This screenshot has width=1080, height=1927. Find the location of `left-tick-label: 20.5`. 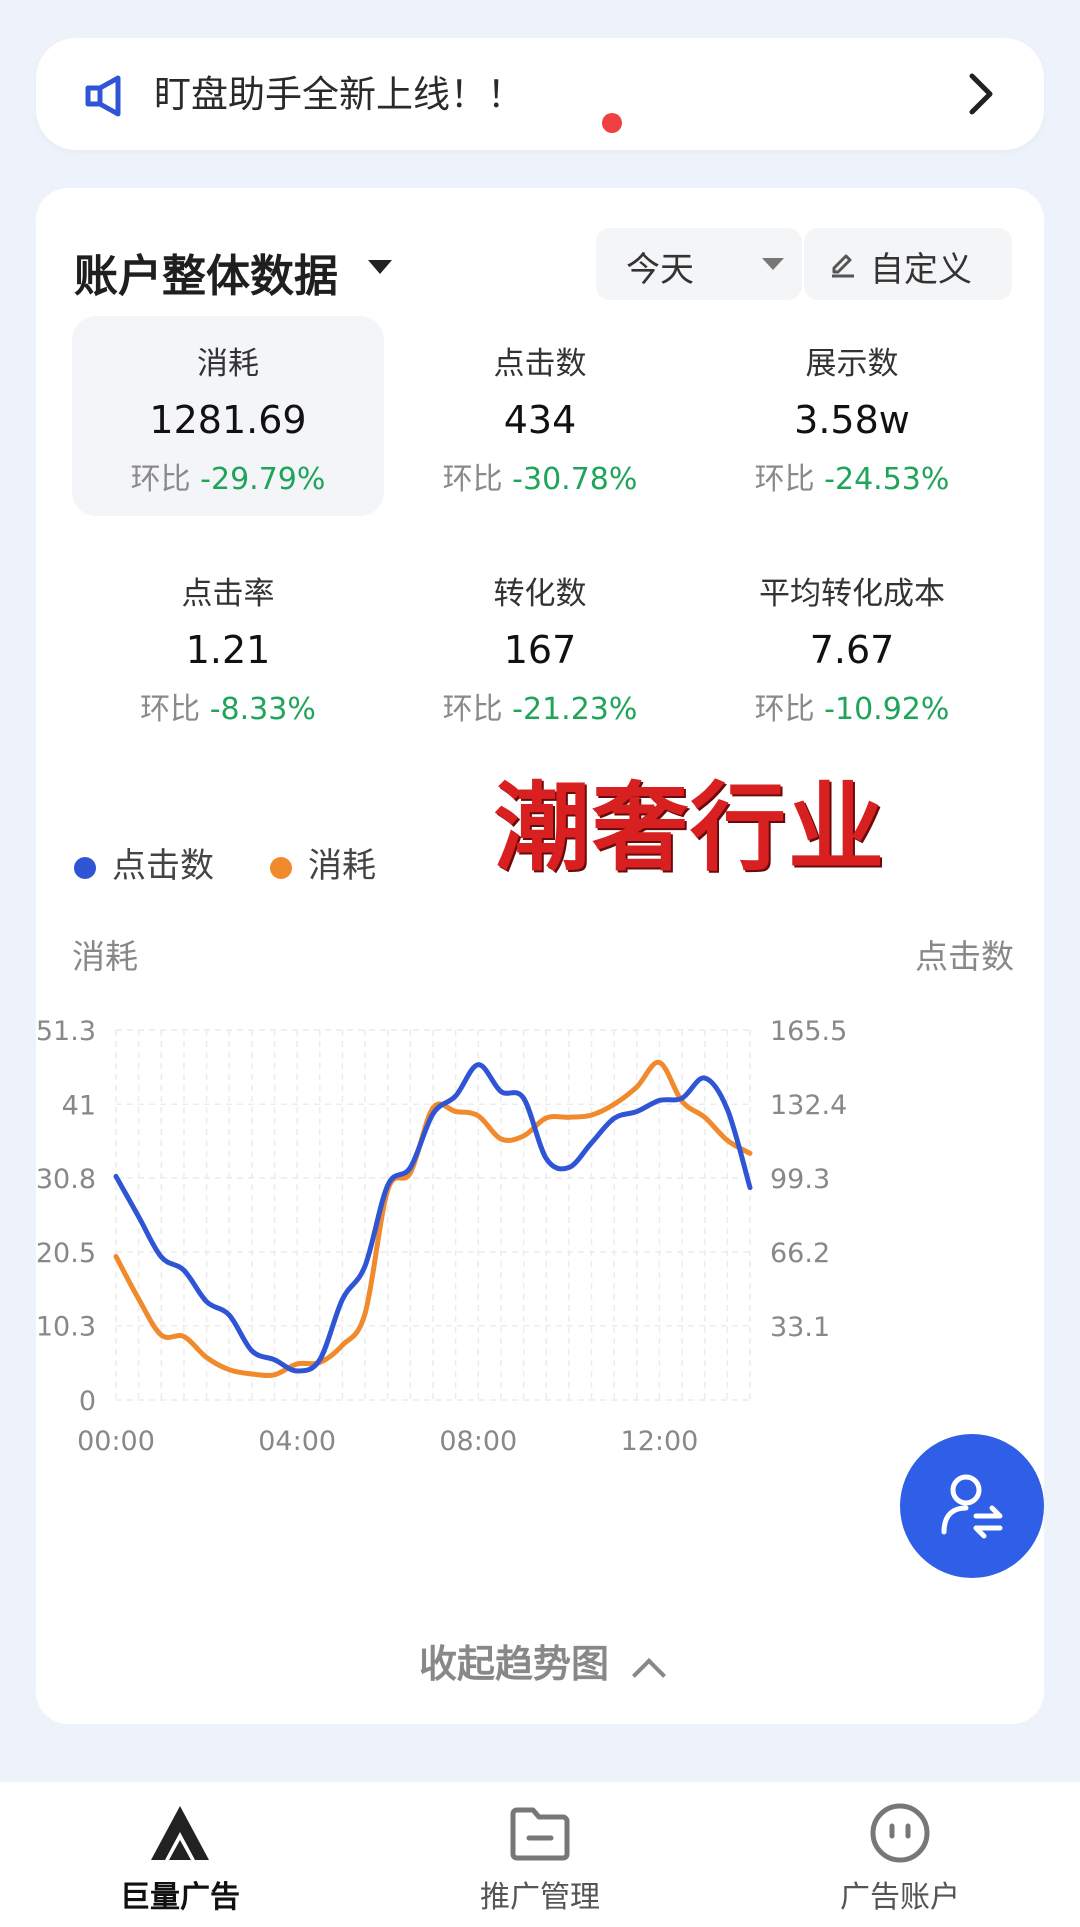

left-tick-label: 20.5 is located at coordinates (66, 1253).